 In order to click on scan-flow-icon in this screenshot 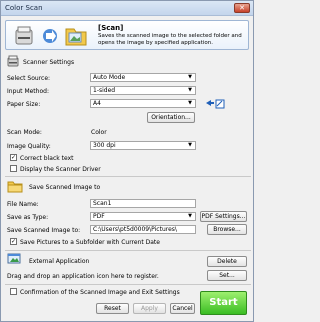, I will do `click(51, 36)`.